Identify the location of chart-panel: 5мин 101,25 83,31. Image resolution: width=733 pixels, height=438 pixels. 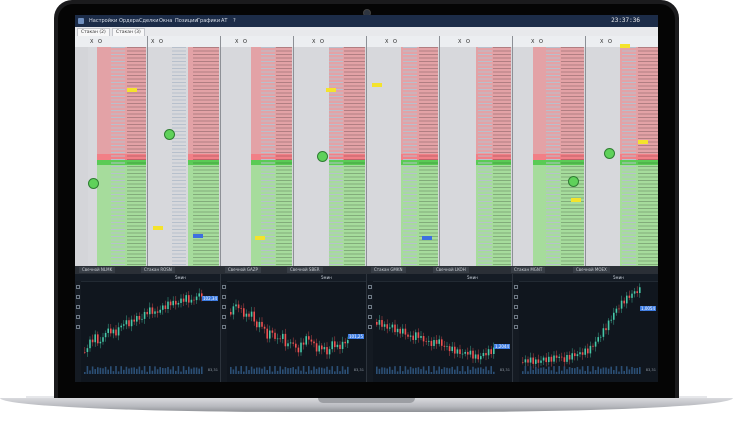
(294, 328).